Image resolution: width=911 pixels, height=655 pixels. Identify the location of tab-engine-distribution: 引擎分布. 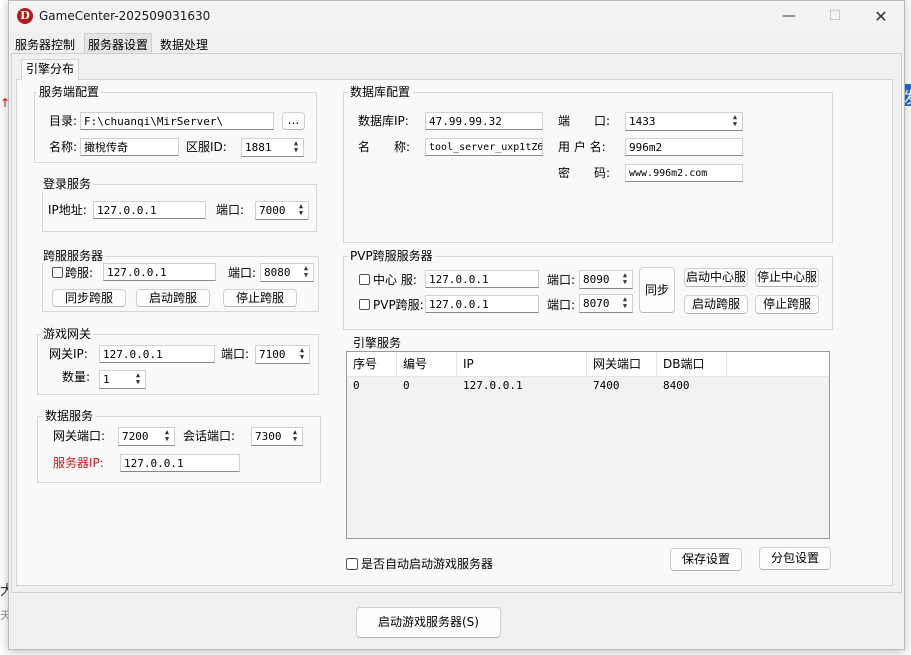
(50, 70).